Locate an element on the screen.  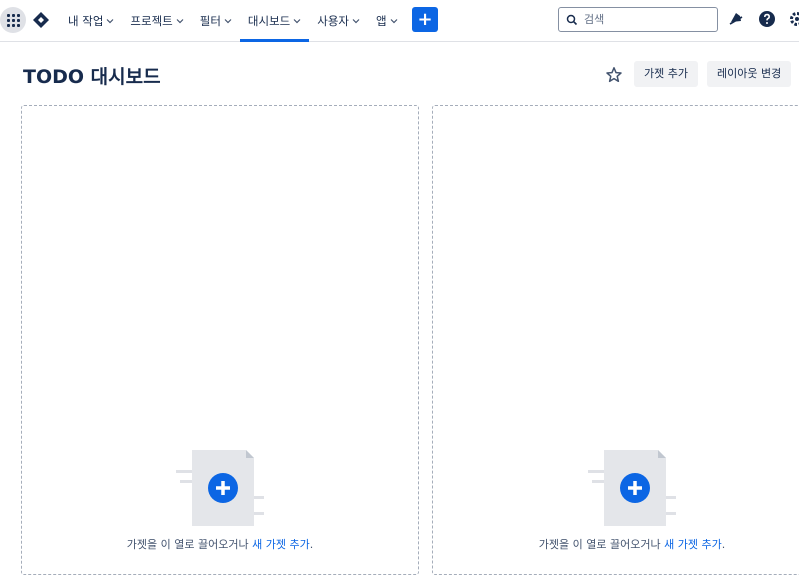
create-button: + is located at coordinates (425, 19).